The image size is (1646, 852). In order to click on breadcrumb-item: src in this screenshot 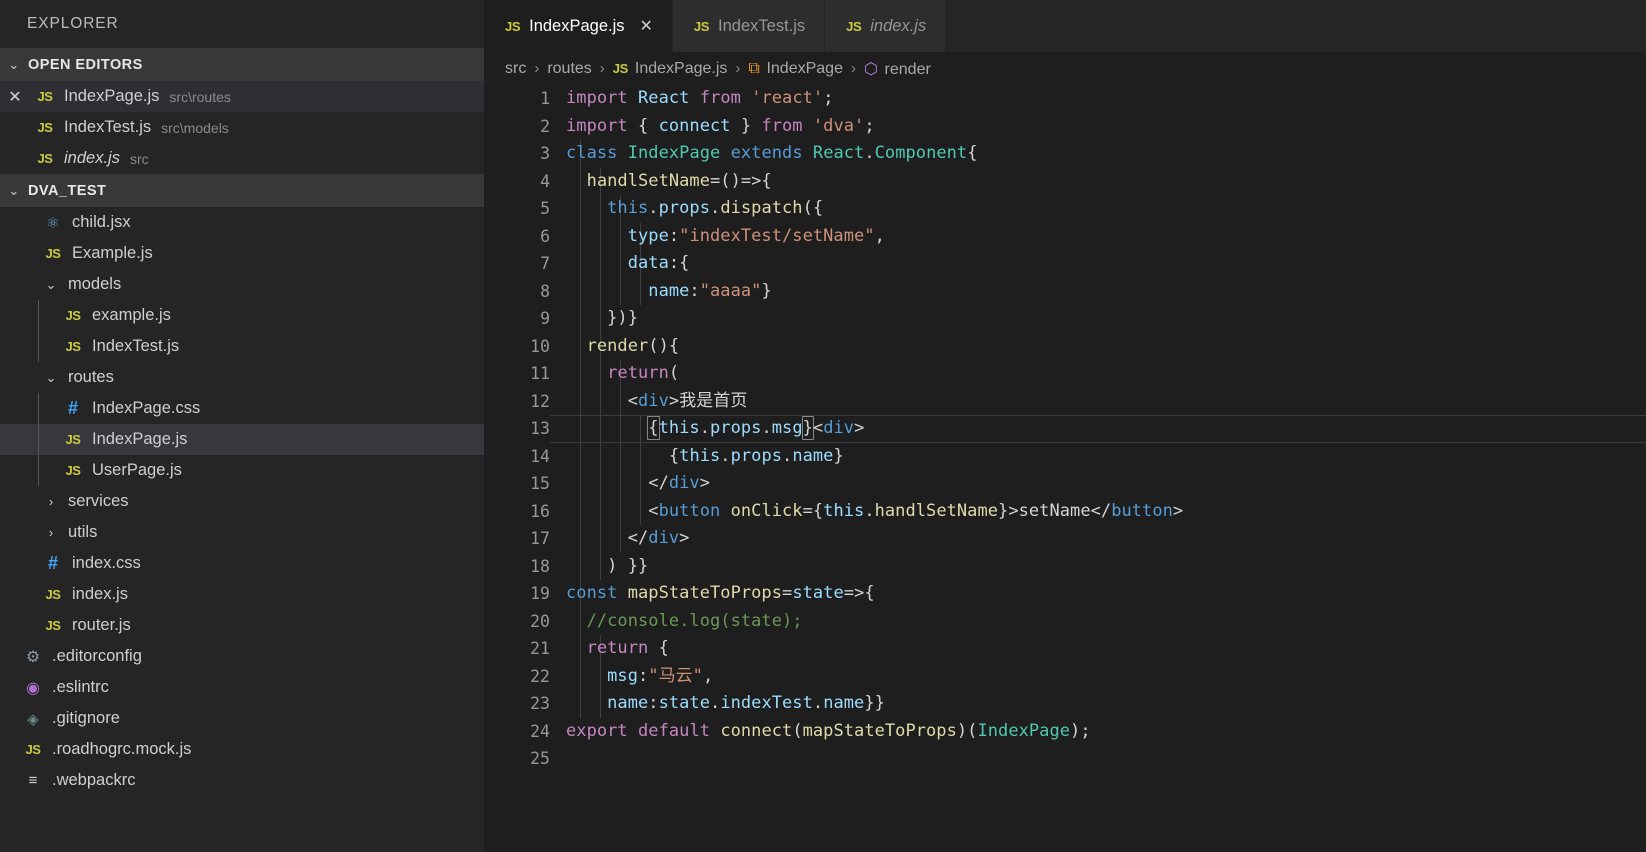, I will do `click(515, 69)`.